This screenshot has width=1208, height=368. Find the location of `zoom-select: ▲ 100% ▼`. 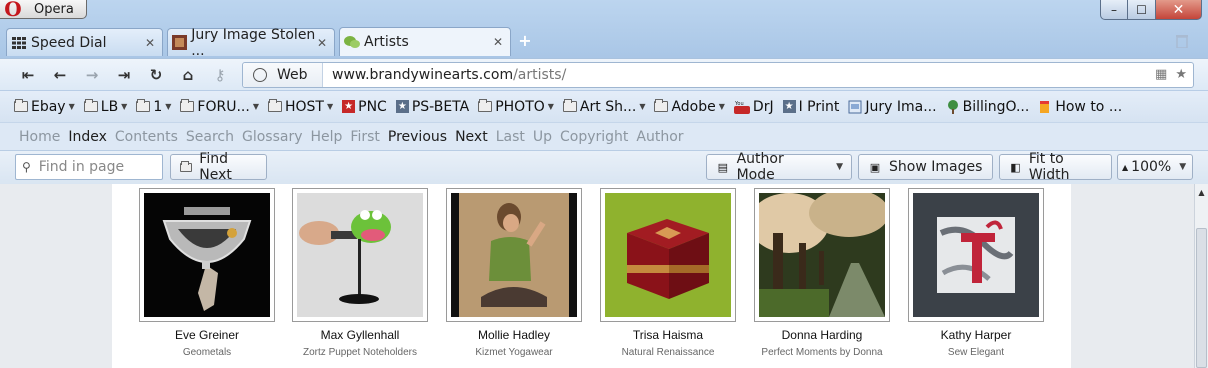

zoom-select: ▲ 100% ▼ is located at coordinates (1155, 167).